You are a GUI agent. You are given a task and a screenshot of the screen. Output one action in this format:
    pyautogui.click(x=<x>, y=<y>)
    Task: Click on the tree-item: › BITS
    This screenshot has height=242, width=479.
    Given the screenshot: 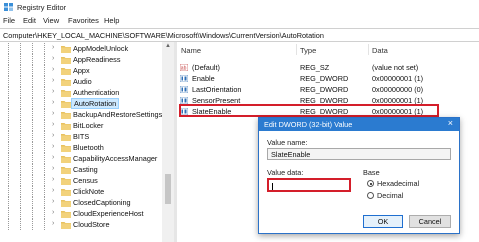 What is the action you would take?
    pyautogui.click(x=82, y=136)
    